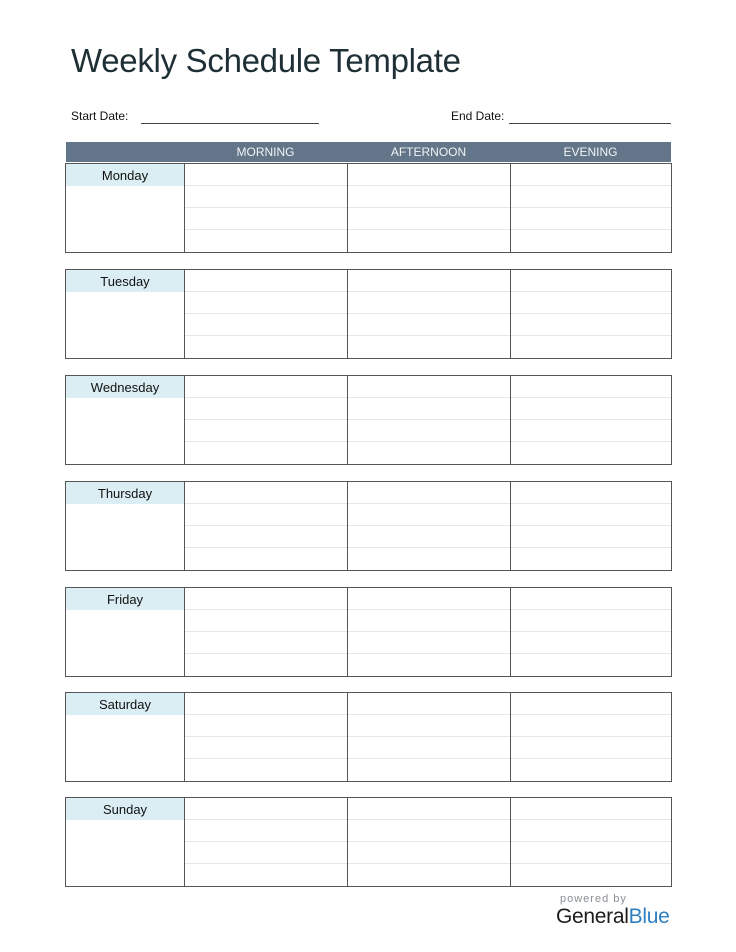 The height and width of the screenshot is (952, 736). Describe the element at coordinates (478, 116) in the screenshot. I see `end-date-label: End Date:` at that location.